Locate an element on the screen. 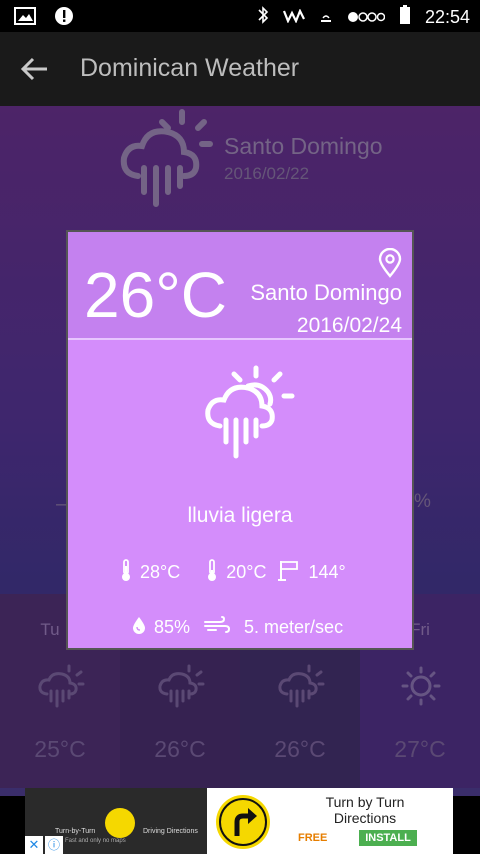 The image size is (480, 854). ad-text-left: Turn-by-Turn is located at coordinates (75, 831).